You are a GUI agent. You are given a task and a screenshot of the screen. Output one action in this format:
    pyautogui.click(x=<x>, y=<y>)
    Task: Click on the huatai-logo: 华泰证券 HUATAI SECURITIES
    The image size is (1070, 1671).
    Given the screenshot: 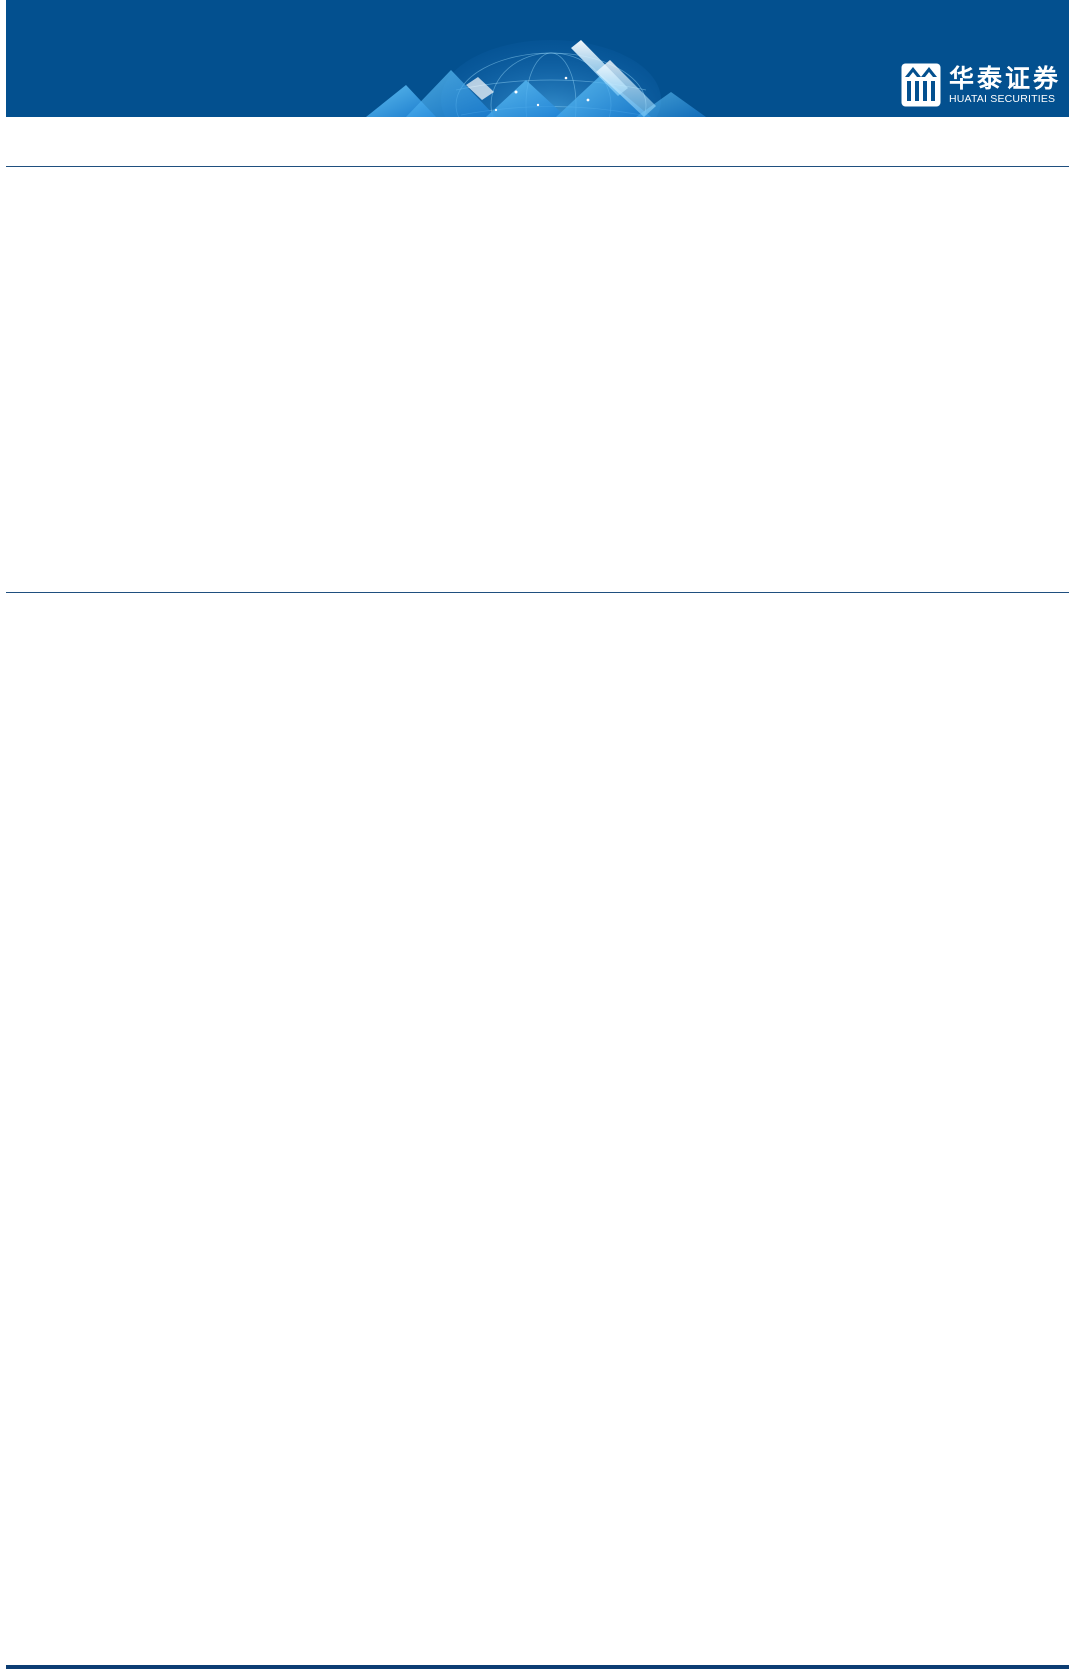 What is the action you would take?
    pyautogui.click(x=981, y=85)
    